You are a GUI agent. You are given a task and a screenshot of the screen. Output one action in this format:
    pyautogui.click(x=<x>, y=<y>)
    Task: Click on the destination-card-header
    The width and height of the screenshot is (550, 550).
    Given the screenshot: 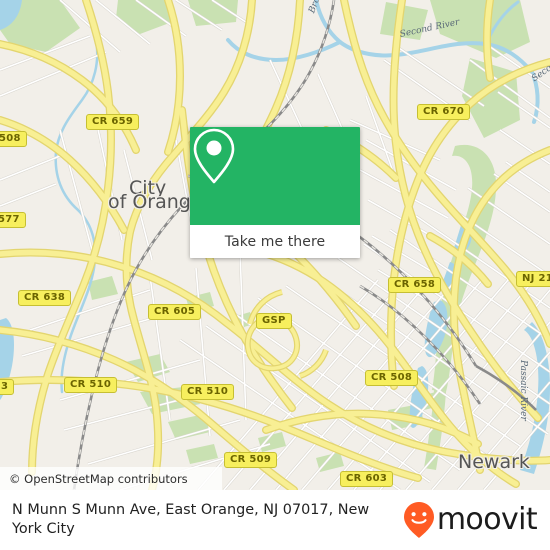 What is the action you would take?
    pyautogui.click(x=275, y=176)
    